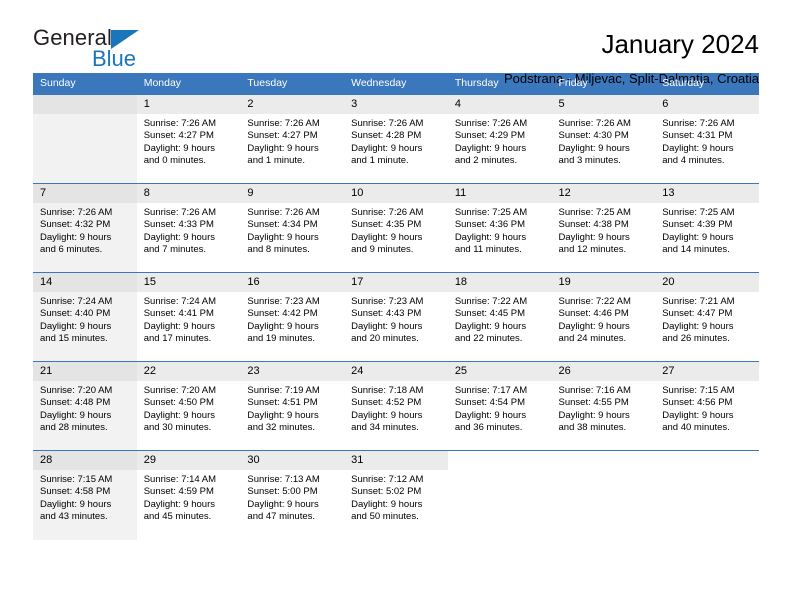 This screenshot has height=612, width=792. Describe the element at coordinates (490, 314) in the screenshot. I see `sunset-text: Sunset: 4:45 PM` at that location.